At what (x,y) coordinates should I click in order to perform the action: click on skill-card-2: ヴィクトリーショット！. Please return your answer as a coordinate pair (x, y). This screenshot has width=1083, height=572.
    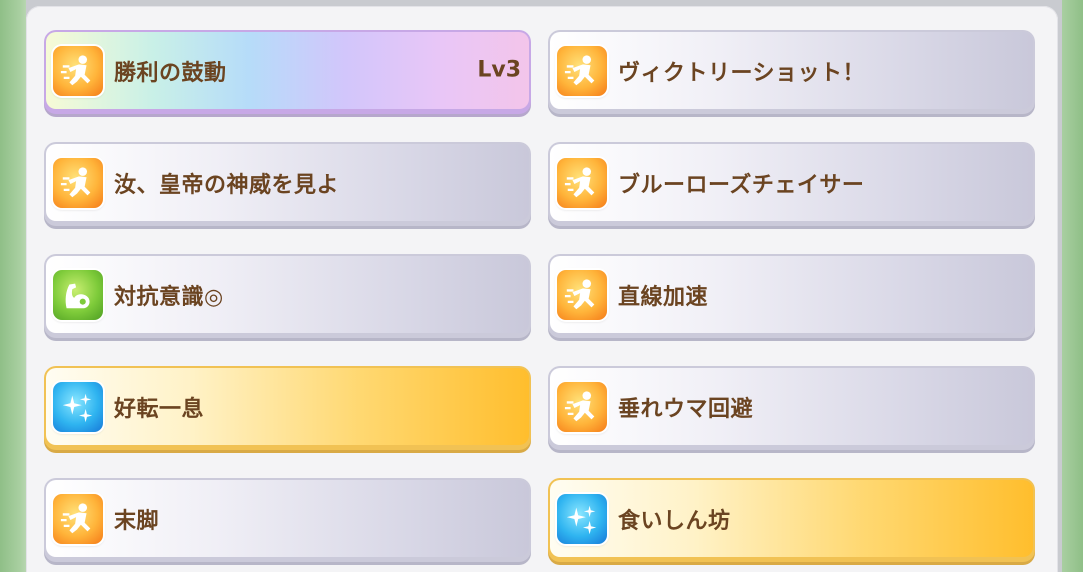
    Looking at the image, I should click on (791, 72).